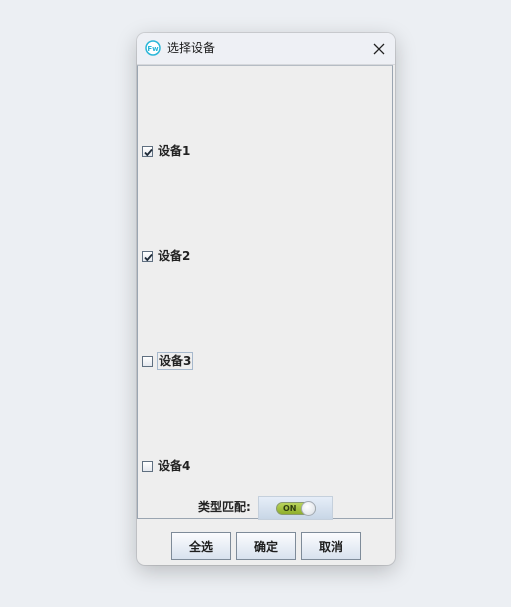  I want to click on device-row-2: 设备2, so click(166, 256).